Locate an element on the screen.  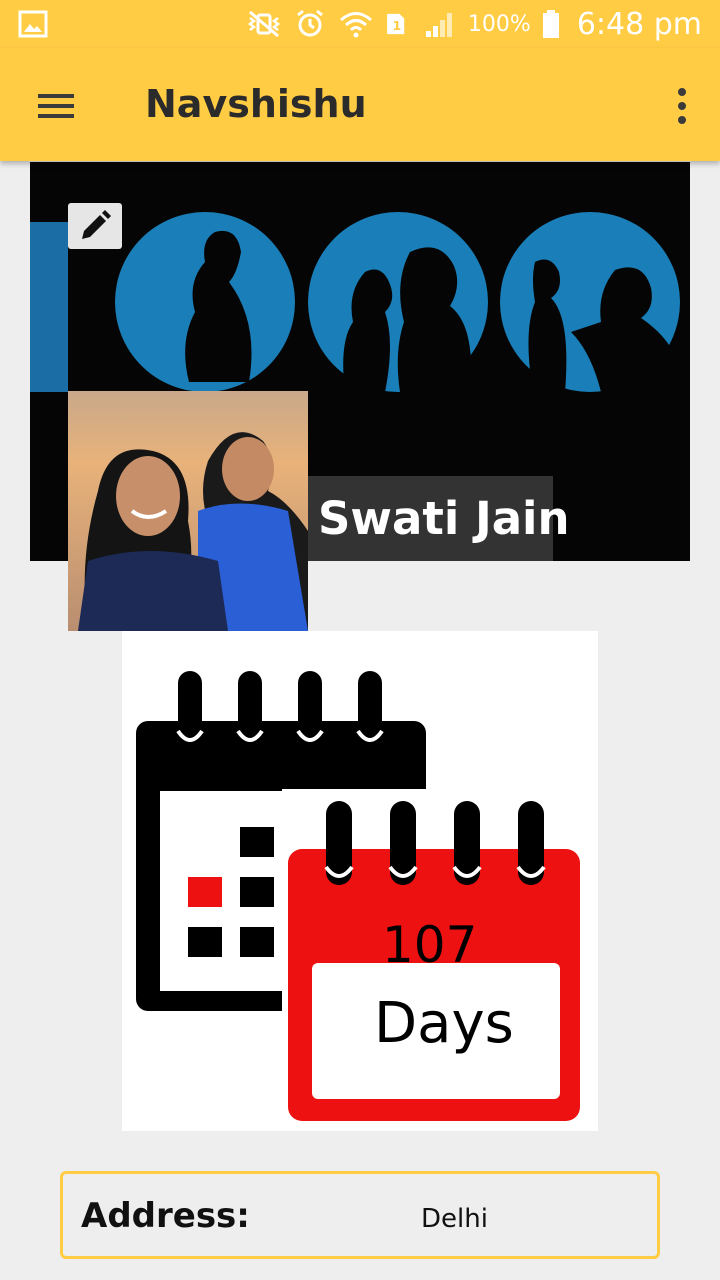
menu-button is located at coordinates (56, 106).